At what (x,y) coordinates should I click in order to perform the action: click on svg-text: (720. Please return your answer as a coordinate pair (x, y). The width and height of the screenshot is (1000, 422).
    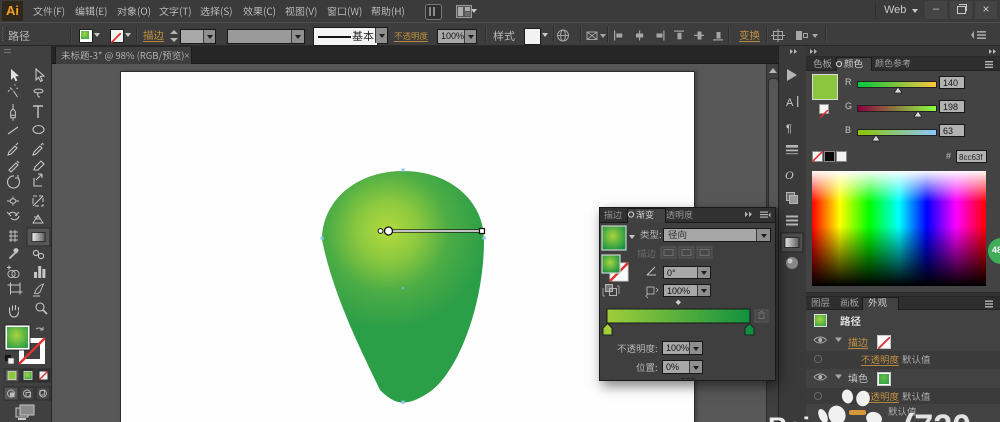
    Looking at the image, I should click on (937, 415).